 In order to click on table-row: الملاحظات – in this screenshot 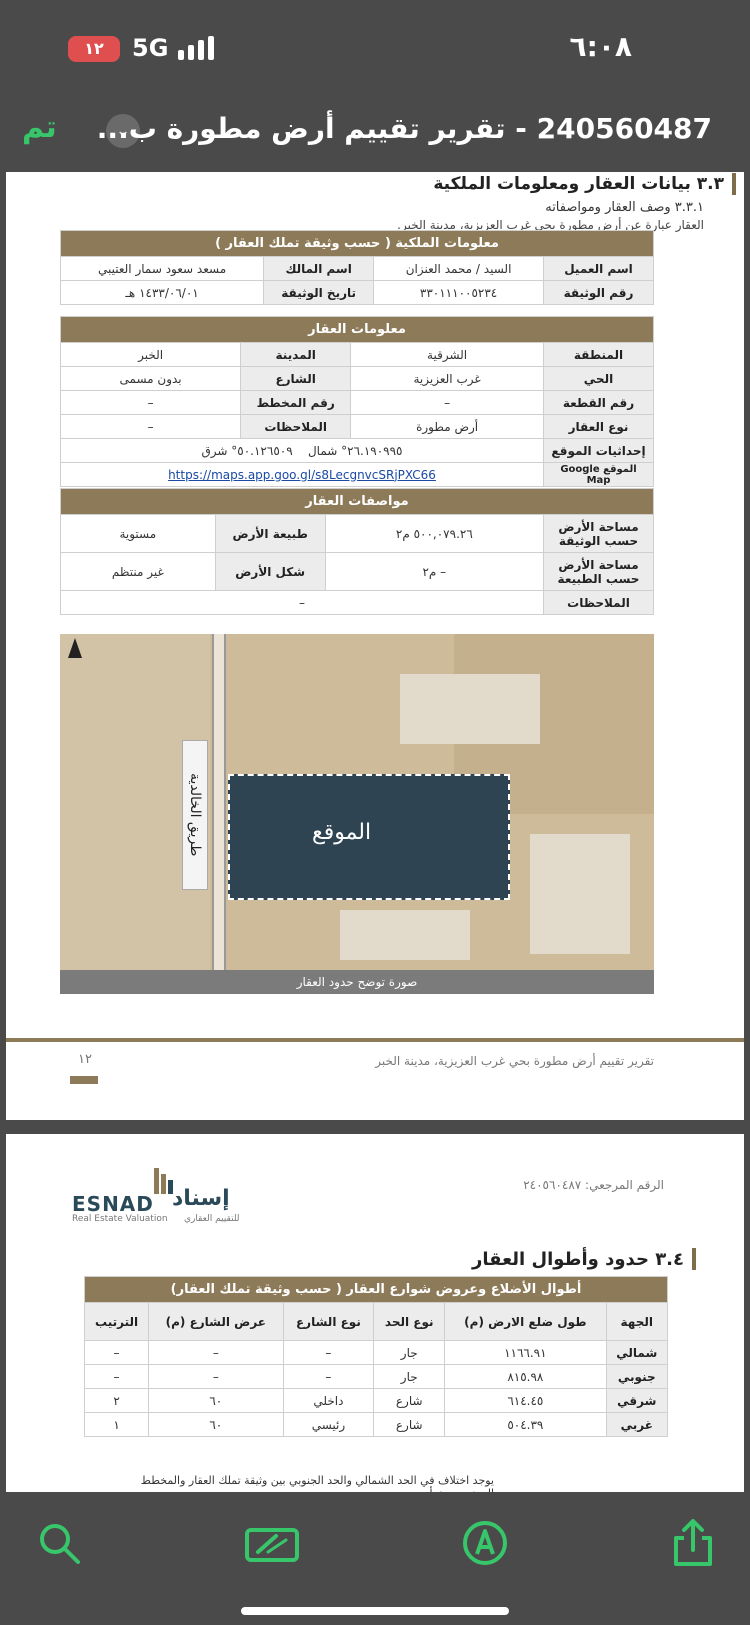, I will do `click(357, 602)`.